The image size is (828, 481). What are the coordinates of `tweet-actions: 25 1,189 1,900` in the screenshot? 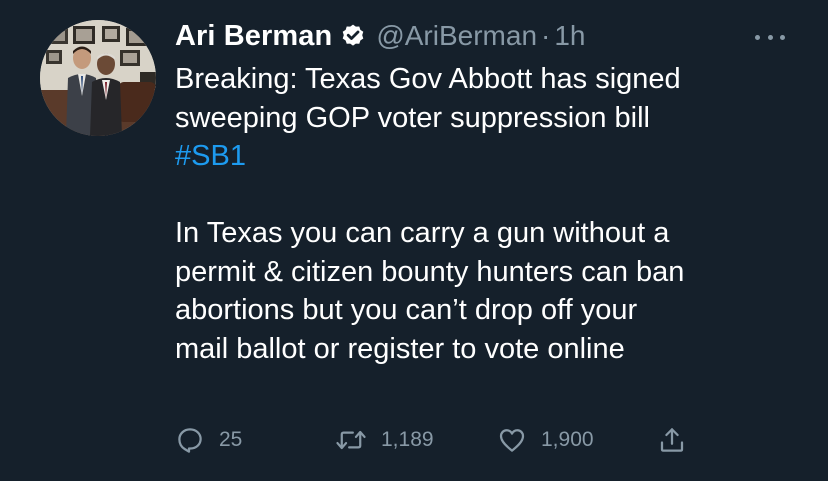 It's located at (431, 440).